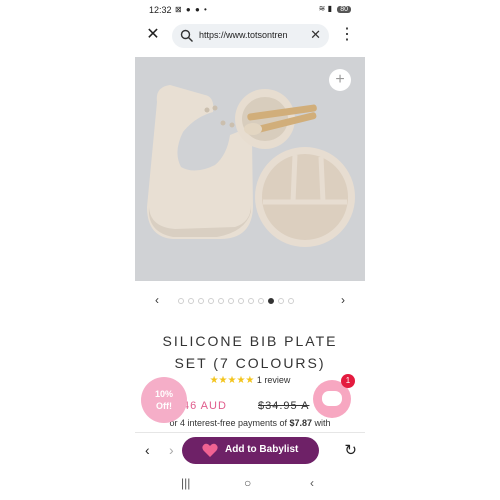  I want to click on compare-price: $34.95 A, so click(284, 406).